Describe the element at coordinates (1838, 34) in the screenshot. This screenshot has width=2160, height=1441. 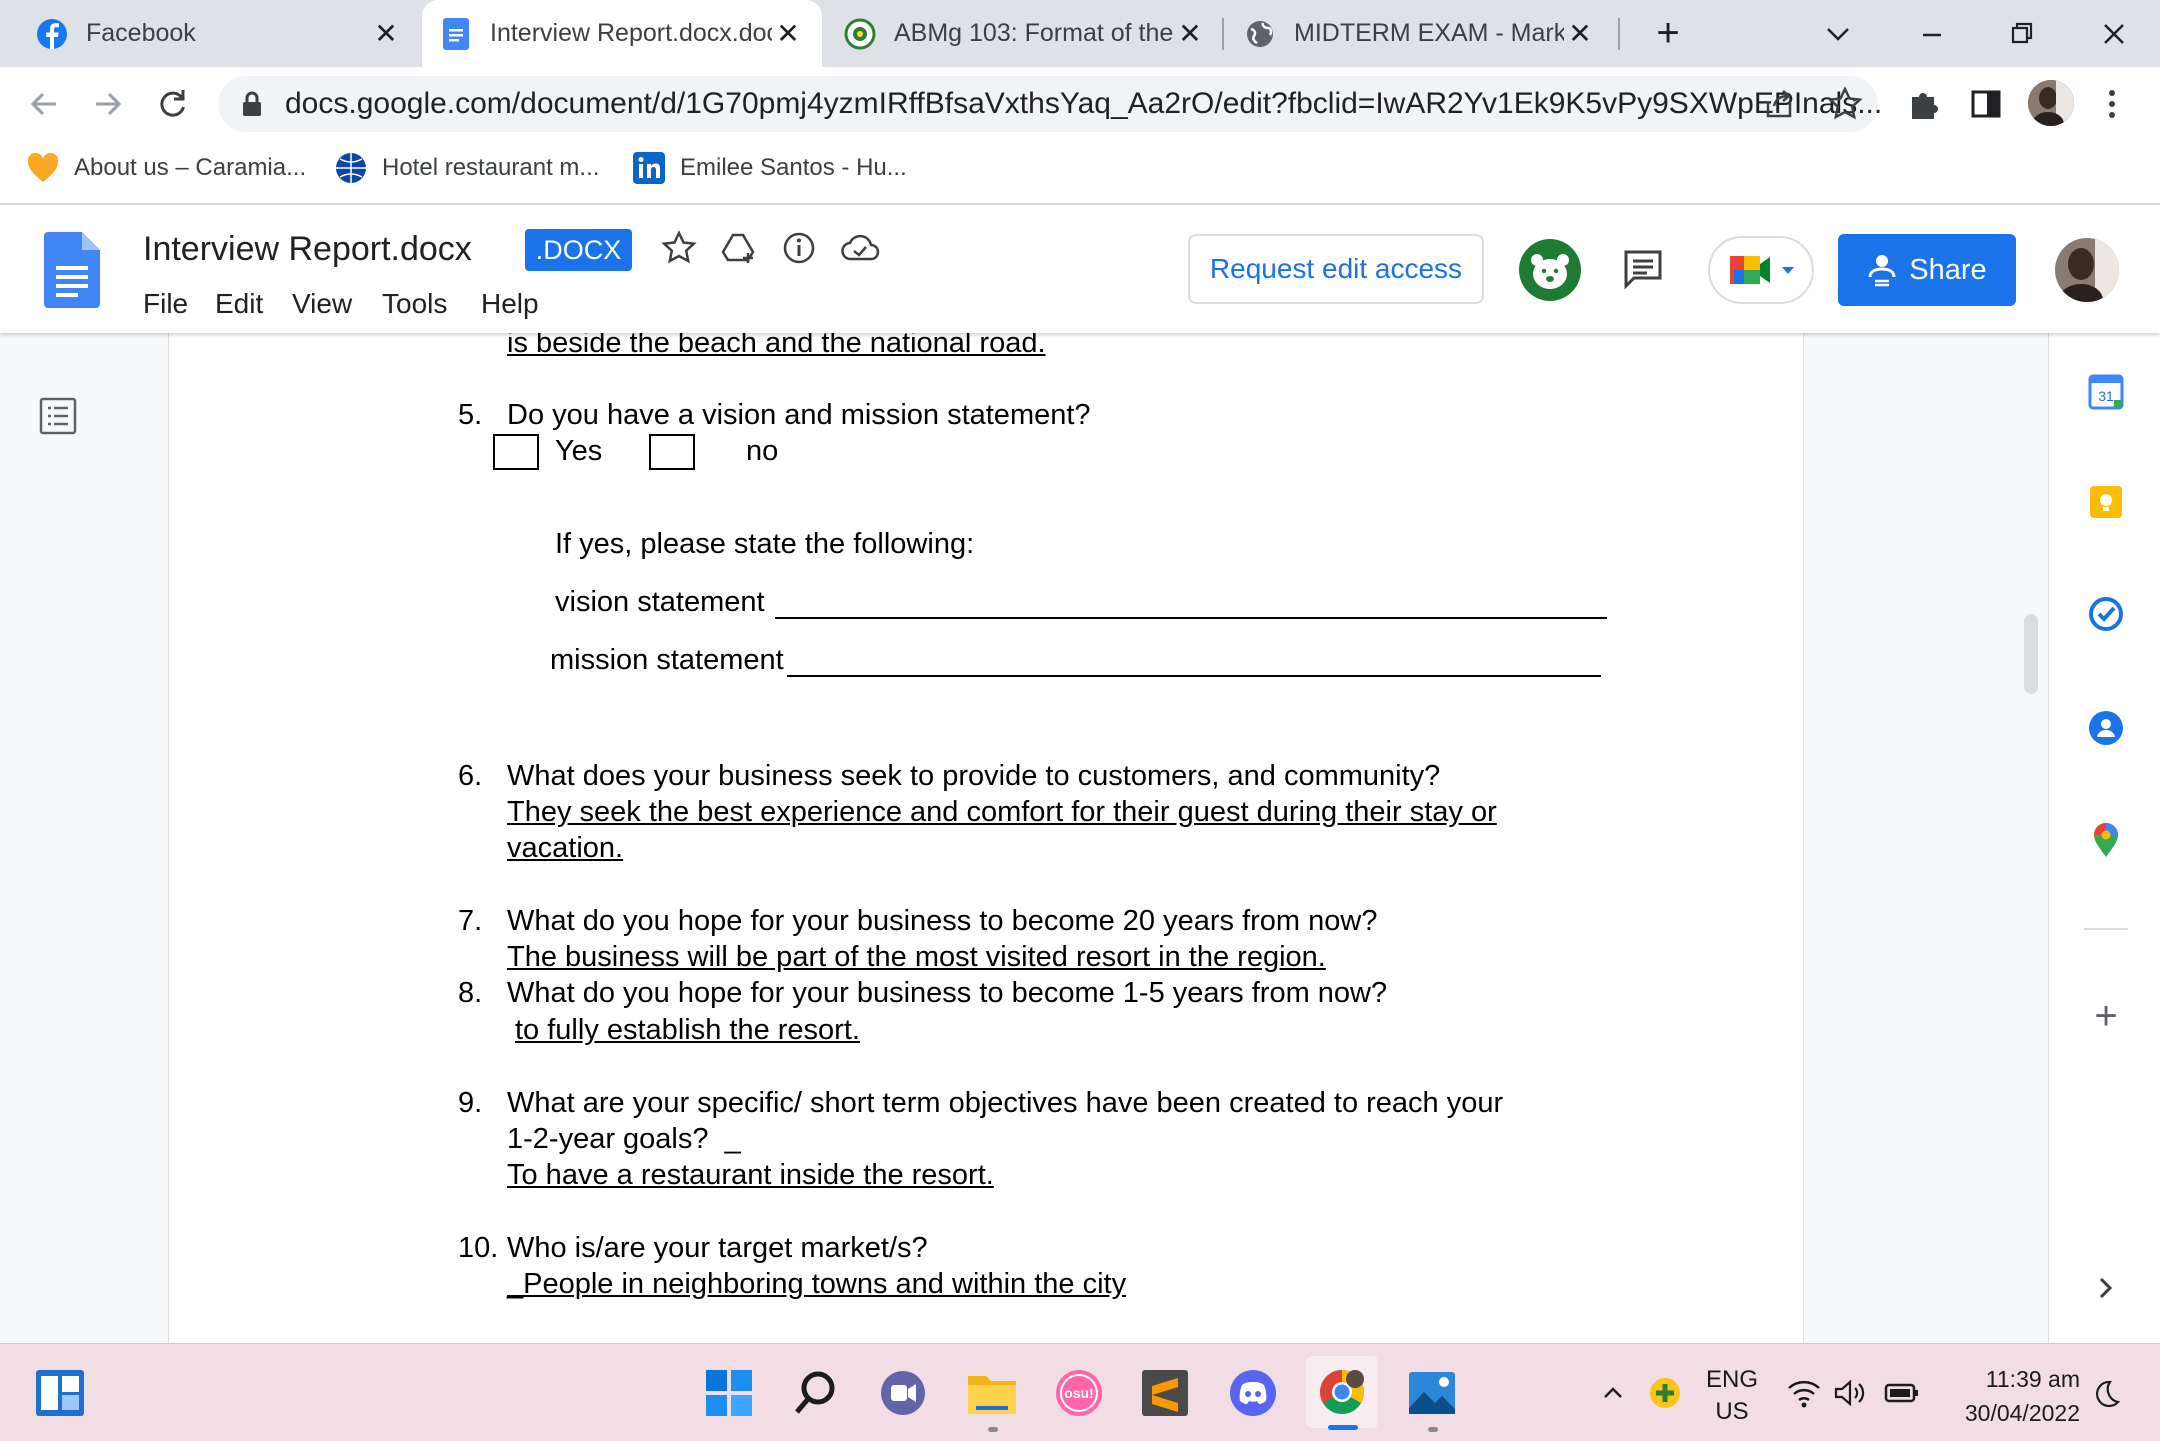
I see `tab-search-chevron-icon` at that location.